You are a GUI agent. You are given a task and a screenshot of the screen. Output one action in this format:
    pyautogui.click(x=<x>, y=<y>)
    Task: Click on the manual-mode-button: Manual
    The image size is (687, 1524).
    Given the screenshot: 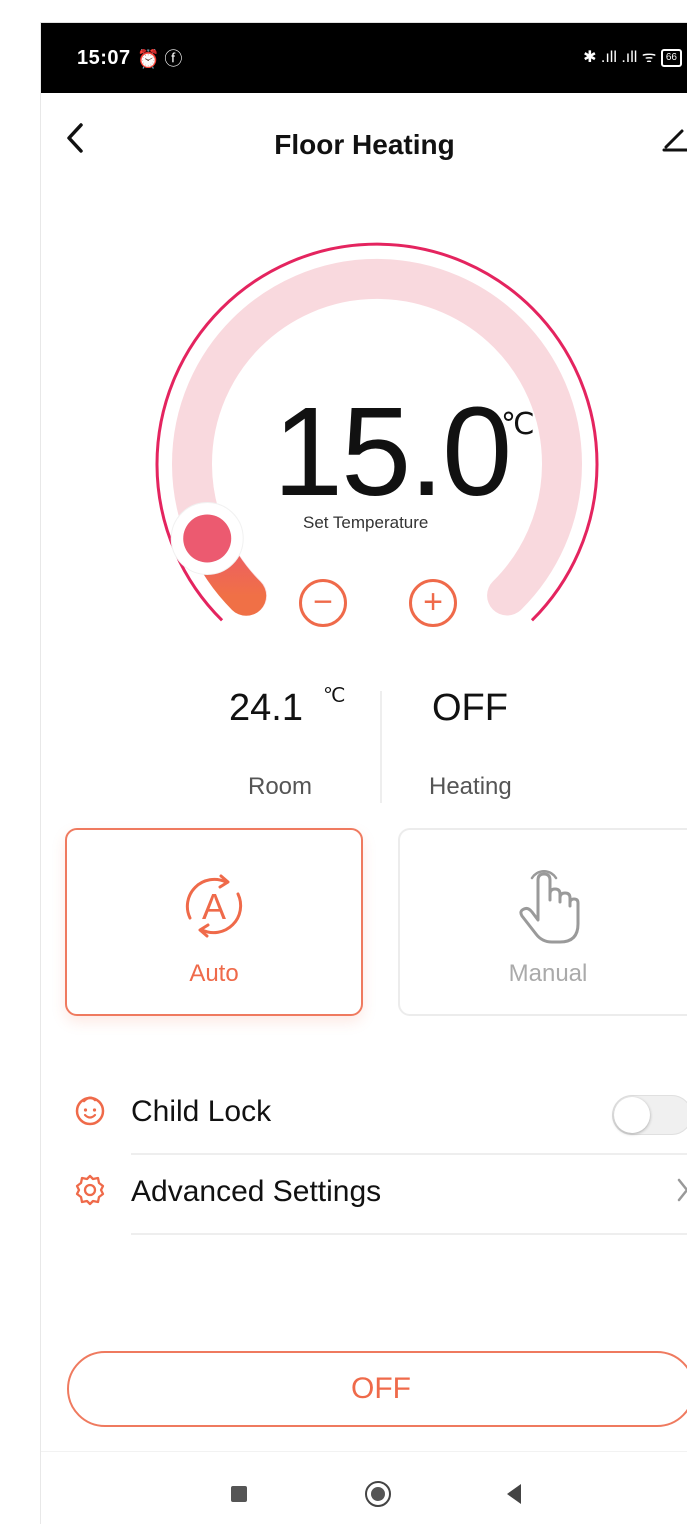 What is the action you would take?
    pyautogui.click(x=542, y=922)
    